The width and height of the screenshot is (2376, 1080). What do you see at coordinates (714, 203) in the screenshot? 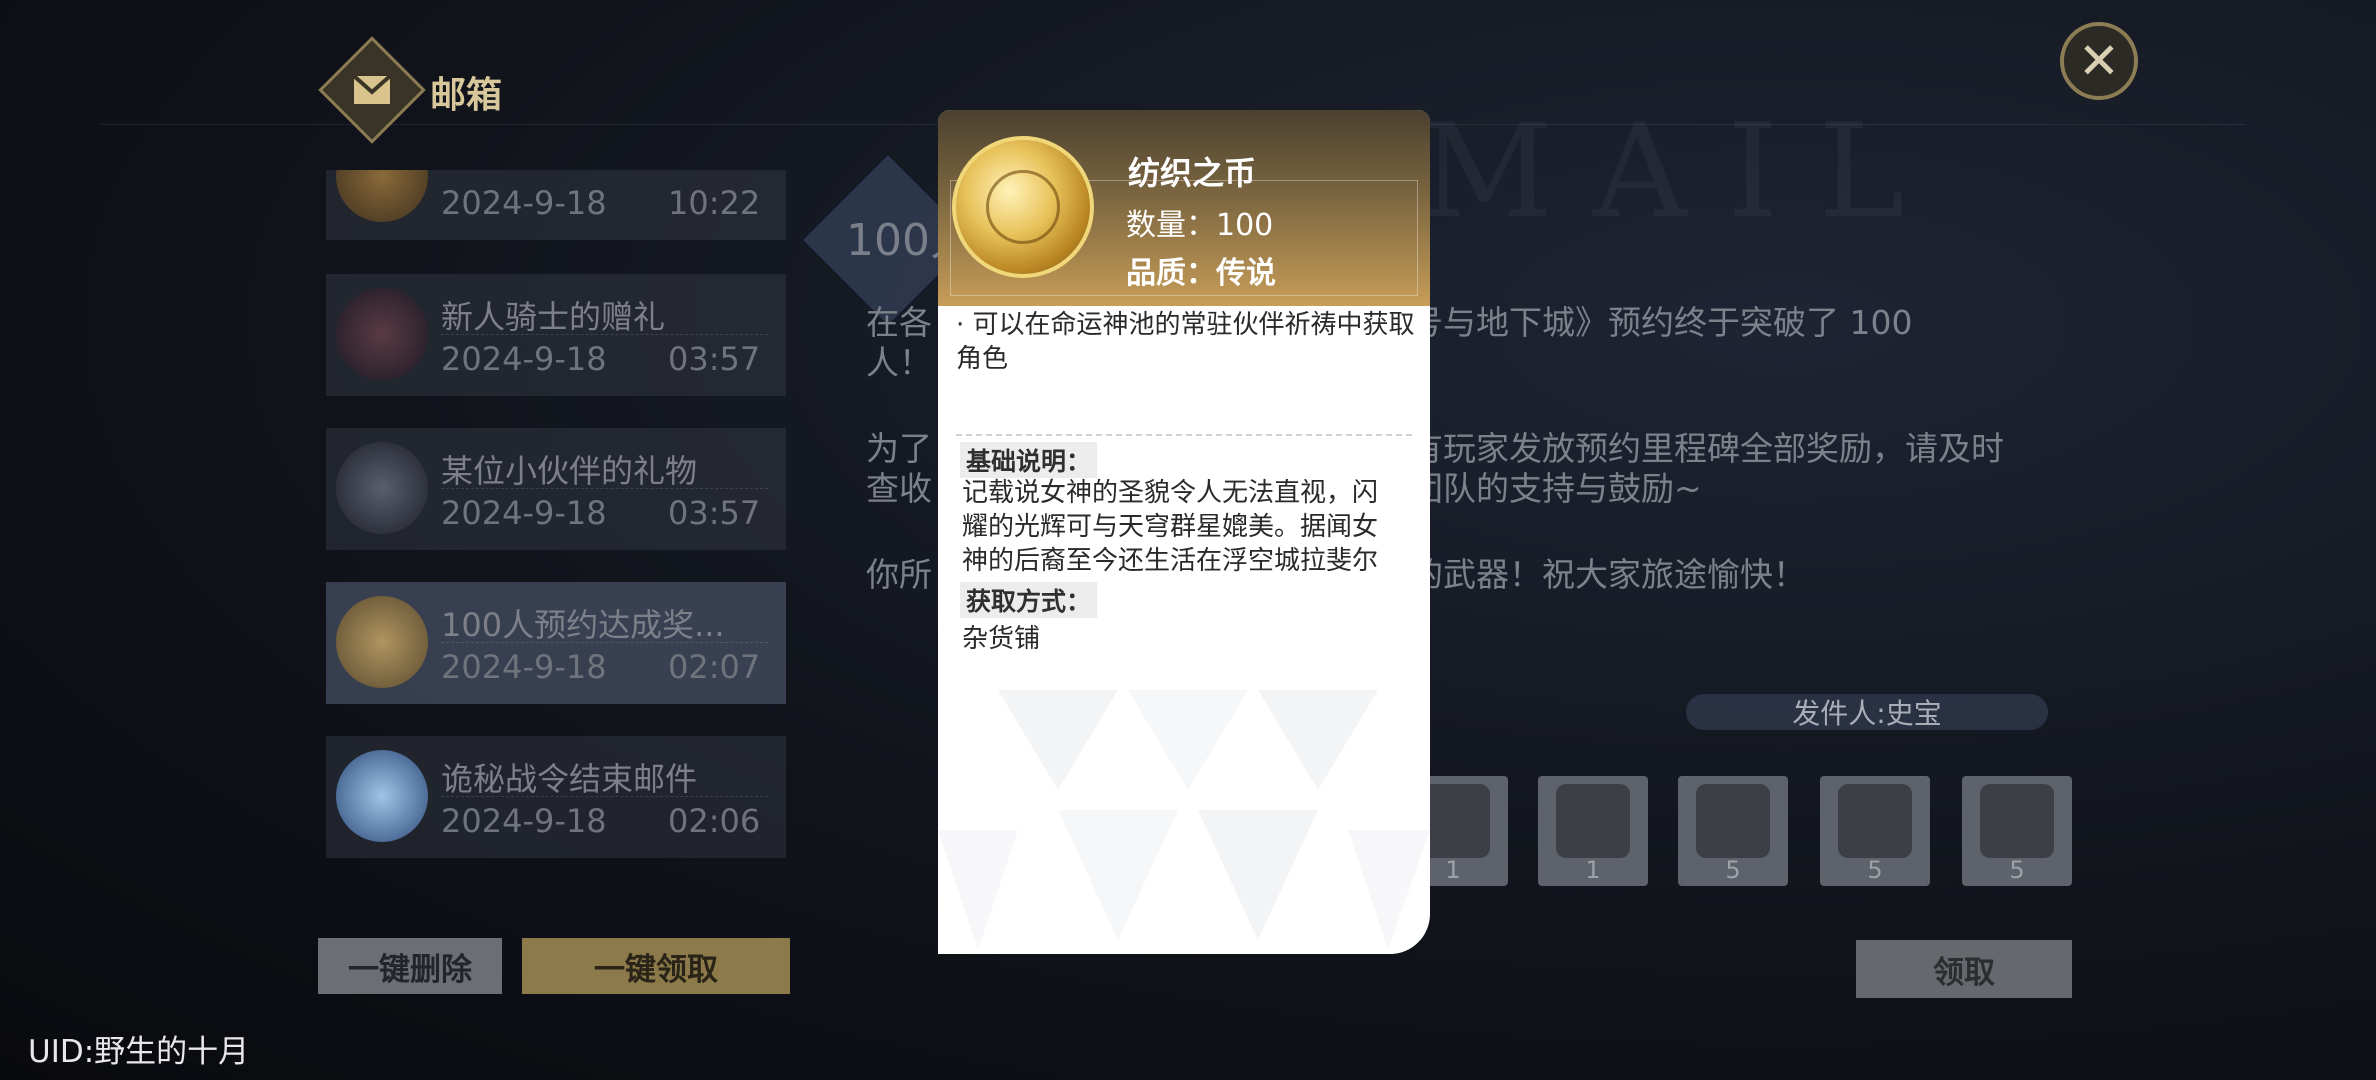
I see `mail-time: 10:22` at bounding box center [714, 203].